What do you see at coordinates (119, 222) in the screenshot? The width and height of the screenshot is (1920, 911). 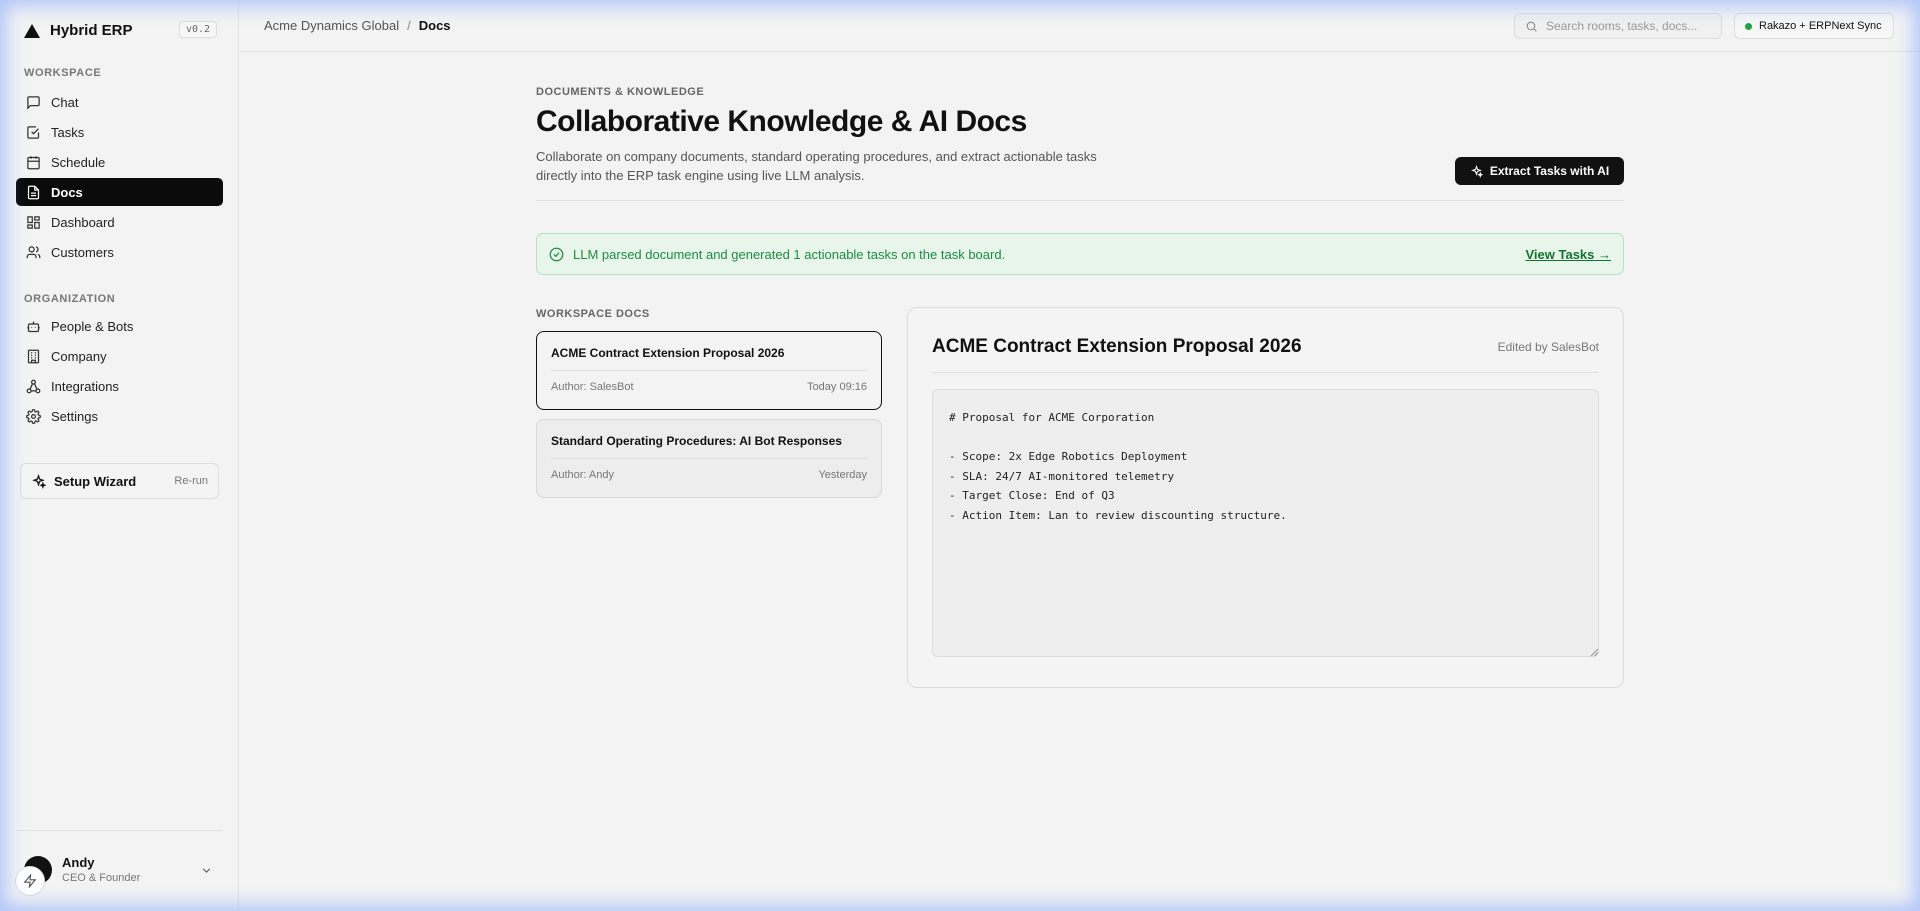 I see `sidebar-item-dashboard: Dashboard` at bounding box center [119, 222].